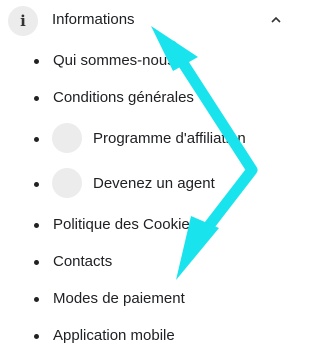 Image resolution: width=320 pixels, height=357 pixels. I want to click on menu-item-label: Politique des Cookies, so click(125, 224).